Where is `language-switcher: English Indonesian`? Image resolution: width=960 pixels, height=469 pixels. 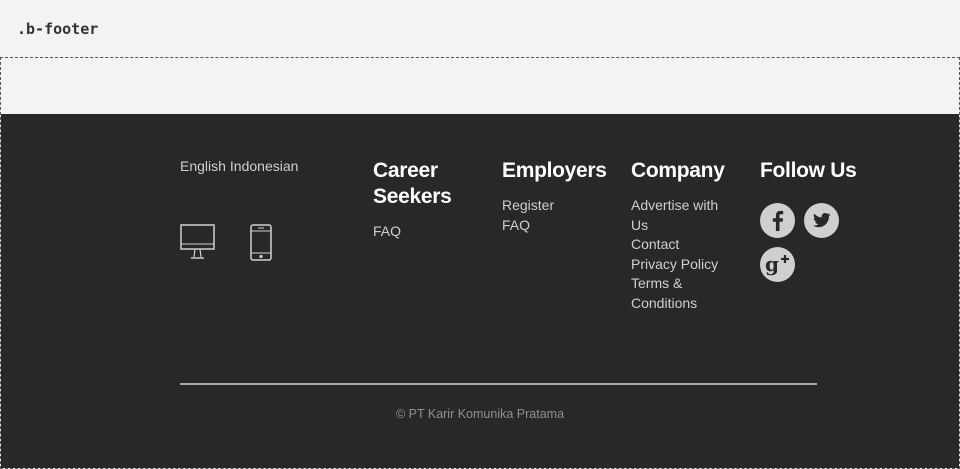 language-switcher: English Indonesian is located at coordinates (241, 166).